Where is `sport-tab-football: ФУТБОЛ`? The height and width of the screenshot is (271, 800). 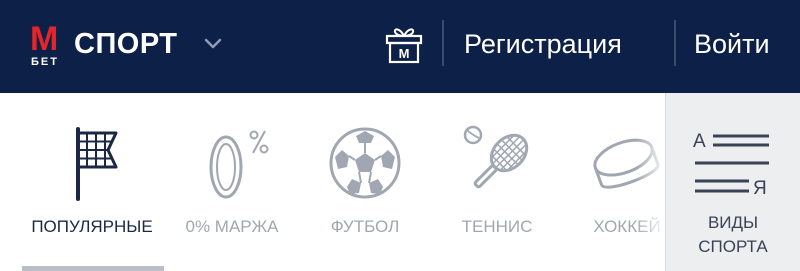
sport-tab-football: ФУТБОЛ is located at coordinates (365, 182).